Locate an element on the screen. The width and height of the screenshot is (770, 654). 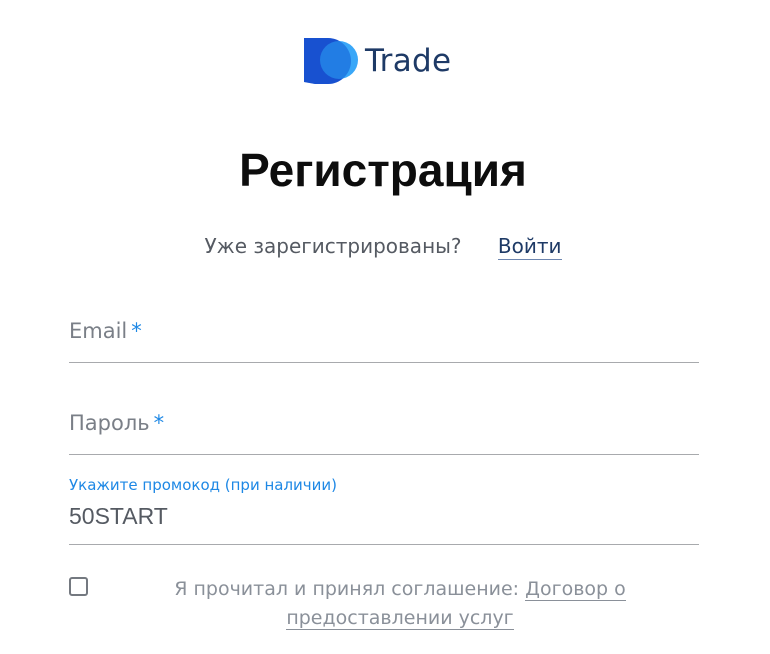
promo-code-label: Укажите промокод (при наличии) is located at coordinates (203, 485).